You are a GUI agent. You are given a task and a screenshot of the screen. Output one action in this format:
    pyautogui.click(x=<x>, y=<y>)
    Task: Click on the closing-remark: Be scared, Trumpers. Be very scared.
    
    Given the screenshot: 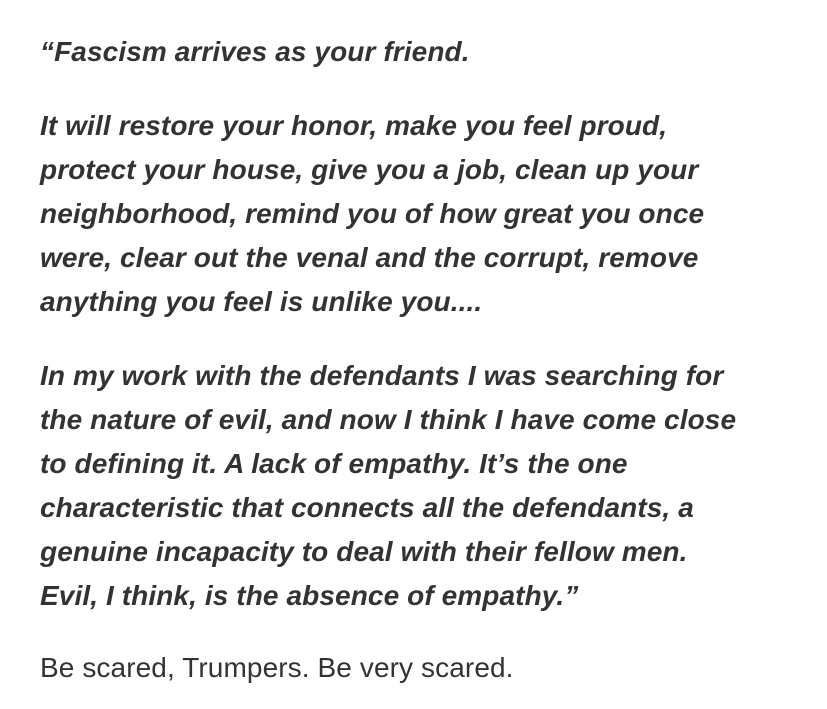 What is the action you would take?
    pyautogui.click(x=277, y=668)
    